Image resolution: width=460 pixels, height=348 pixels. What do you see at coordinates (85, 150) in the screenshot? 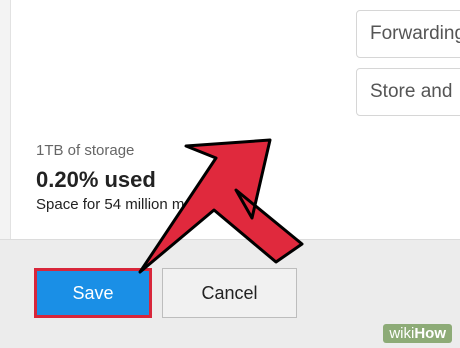
I see `storage-title: 1TB of storage` at bounding box center [85, 150].